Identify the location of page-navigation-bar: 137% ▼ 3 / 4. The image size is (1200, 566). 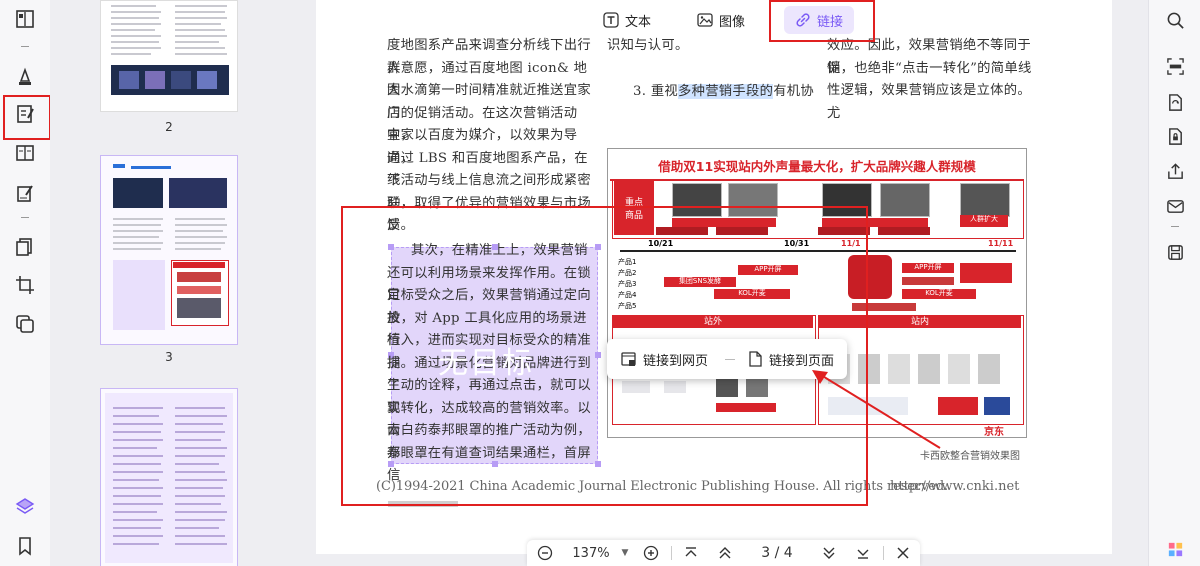
(723, 553).